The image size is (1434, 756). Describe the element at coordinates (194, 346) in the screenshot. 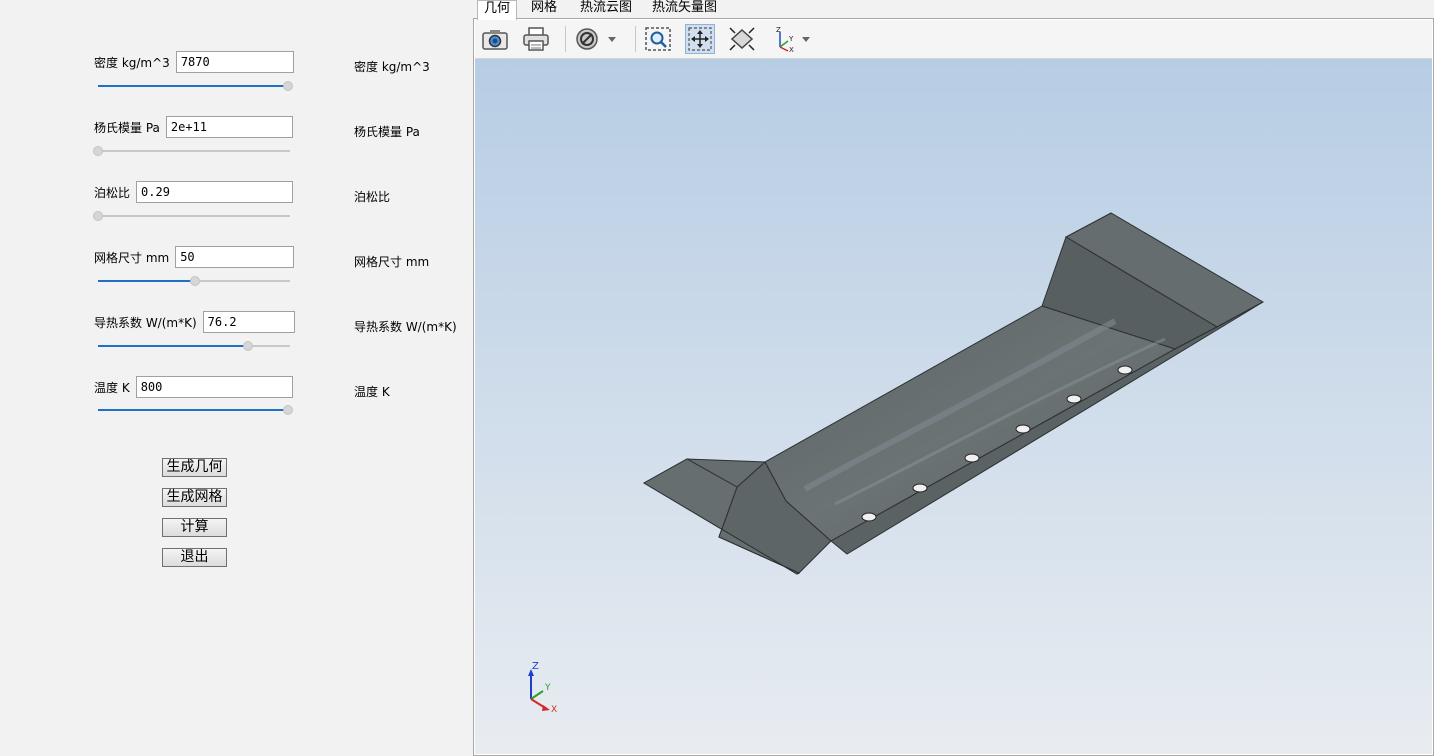

I see `thermal-conductivity-slider` at that location.